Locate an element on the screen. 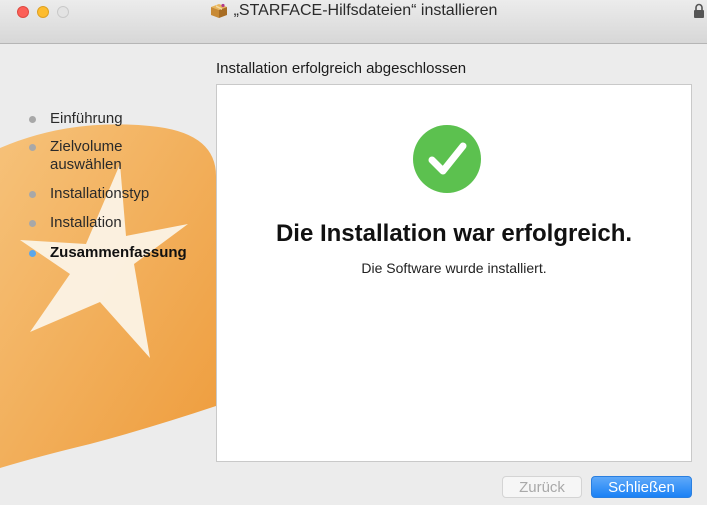 This screenshot has height=505, width=707. step-label: Zusammenfassung is located at coordinates (118, 252).